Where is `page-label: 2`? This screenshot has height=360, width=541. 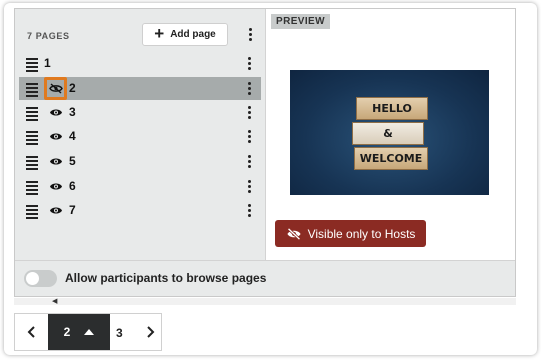 page-label: 2 is located at coordinates (72, 88).